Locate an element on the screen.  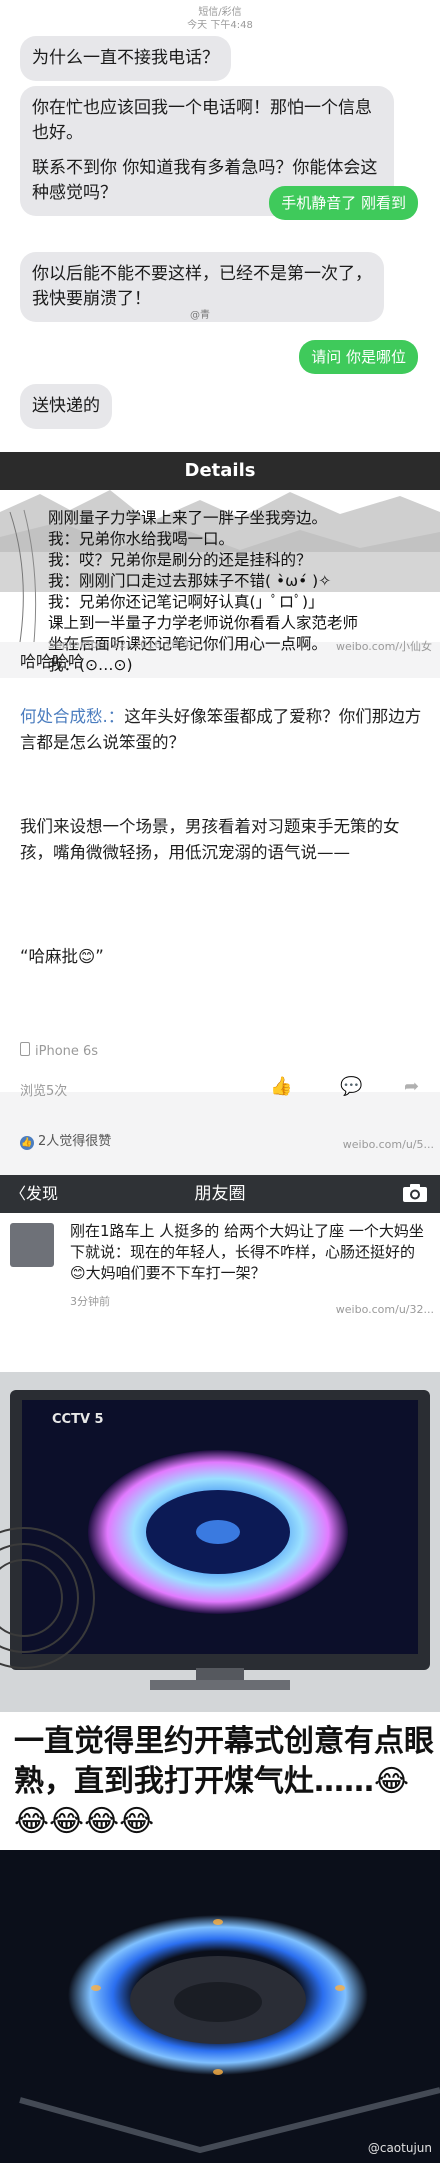
gas-burner-art is located at coordinates (220, 2006).